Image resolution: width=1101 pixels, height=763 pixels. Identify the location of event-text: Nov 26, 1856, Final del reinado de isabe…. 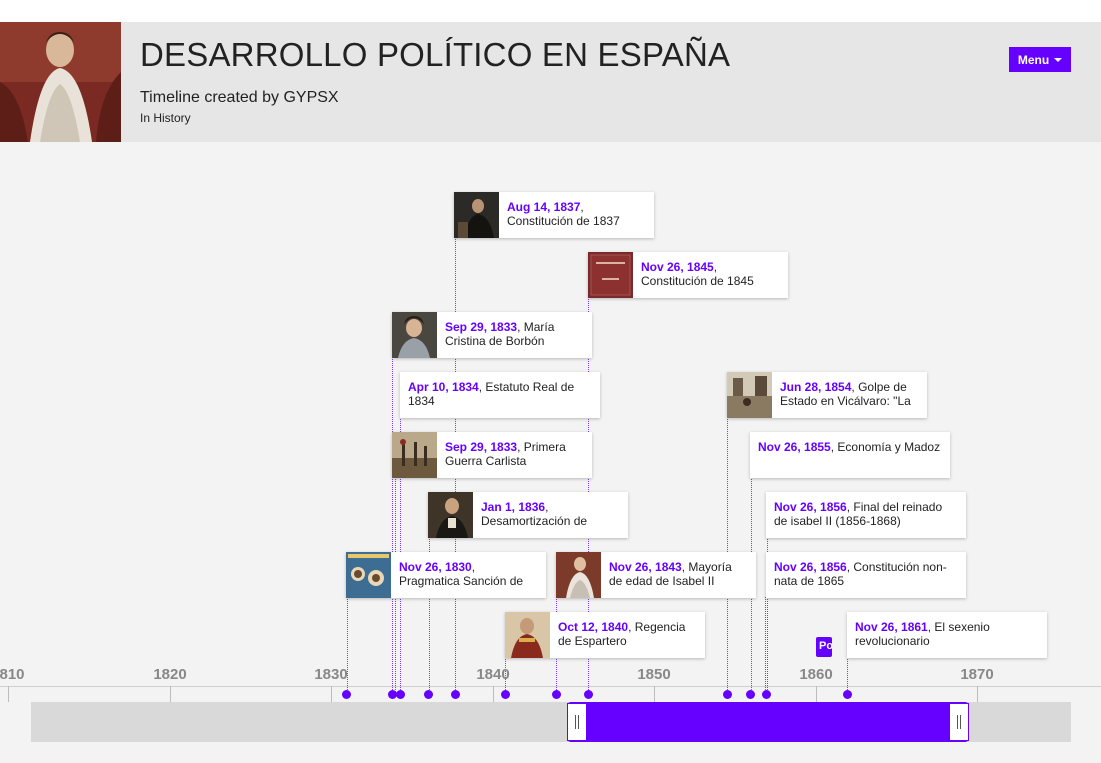
(858, 514).